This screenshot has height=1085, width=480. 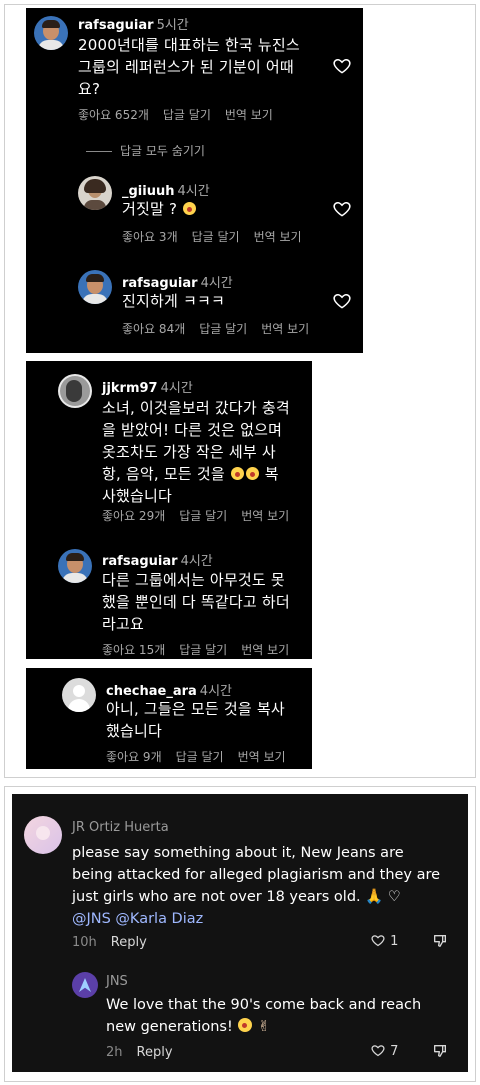 I want to click on comment-actions: 좋아요 29개 답글 달기 번역 보기, so click(x=202, y=515).